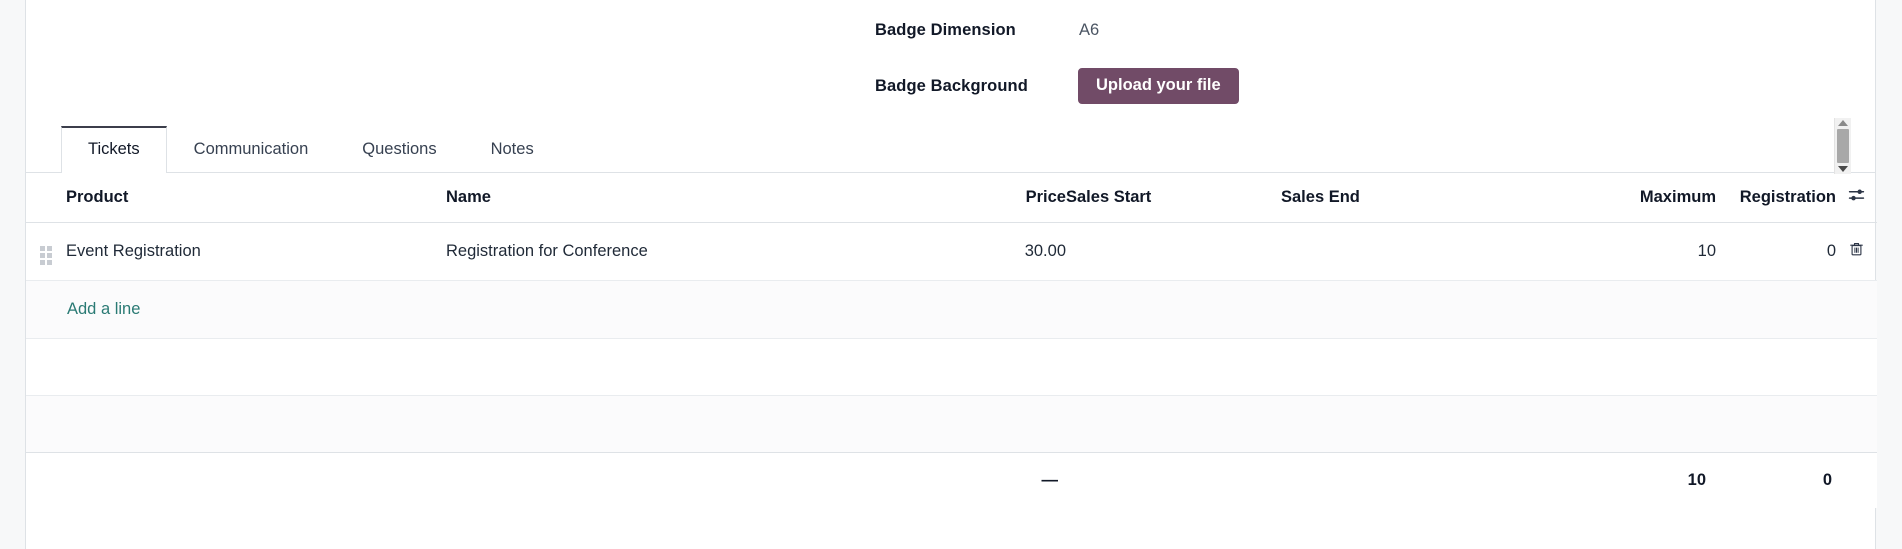  What do you see at coordinates (256, 480) in the screenshot?
I see `totals-product-spacer` at bounding box center [256, 480].